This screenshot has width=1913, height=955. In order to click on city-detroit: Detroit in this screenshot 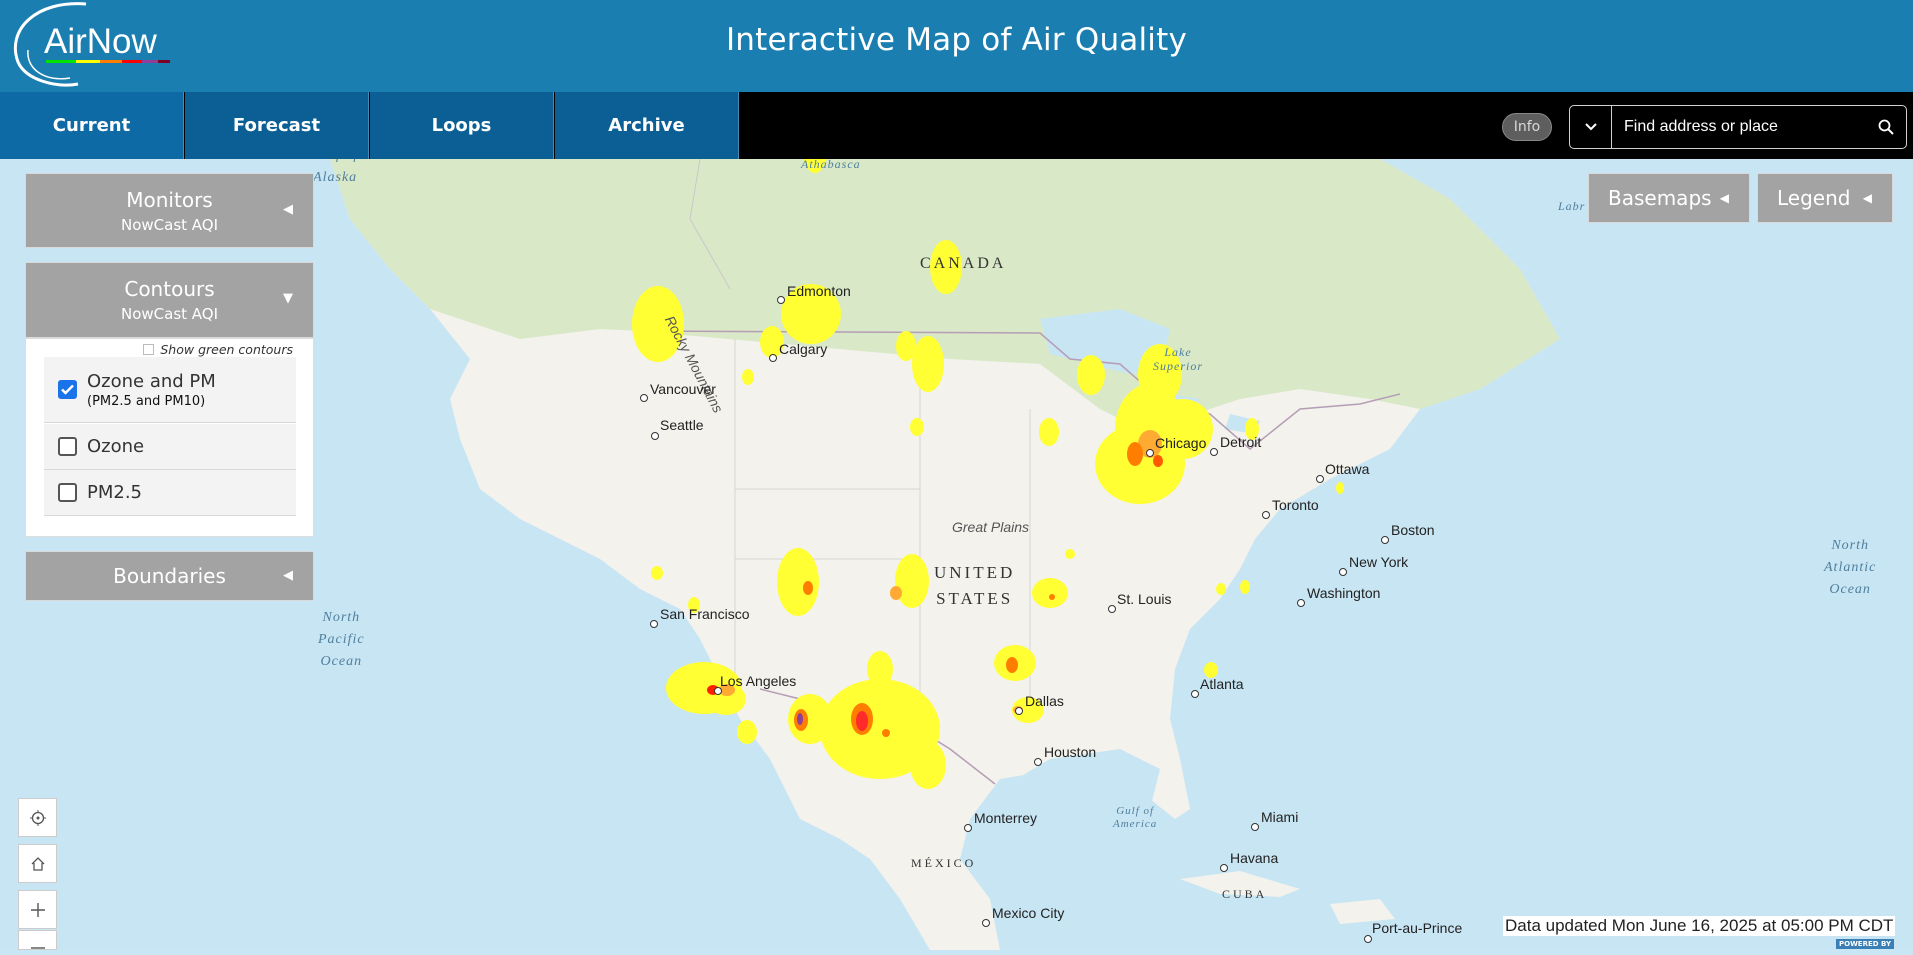, I will do `click(1240, 442)`.